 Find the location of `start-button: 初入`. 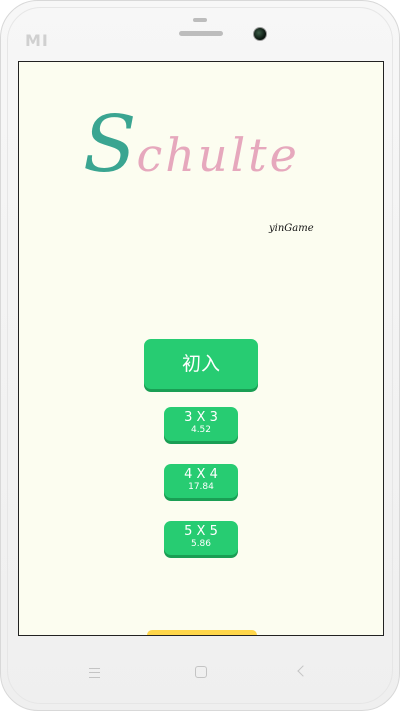

start-button: 初入 is located at coordinates (201, 364).